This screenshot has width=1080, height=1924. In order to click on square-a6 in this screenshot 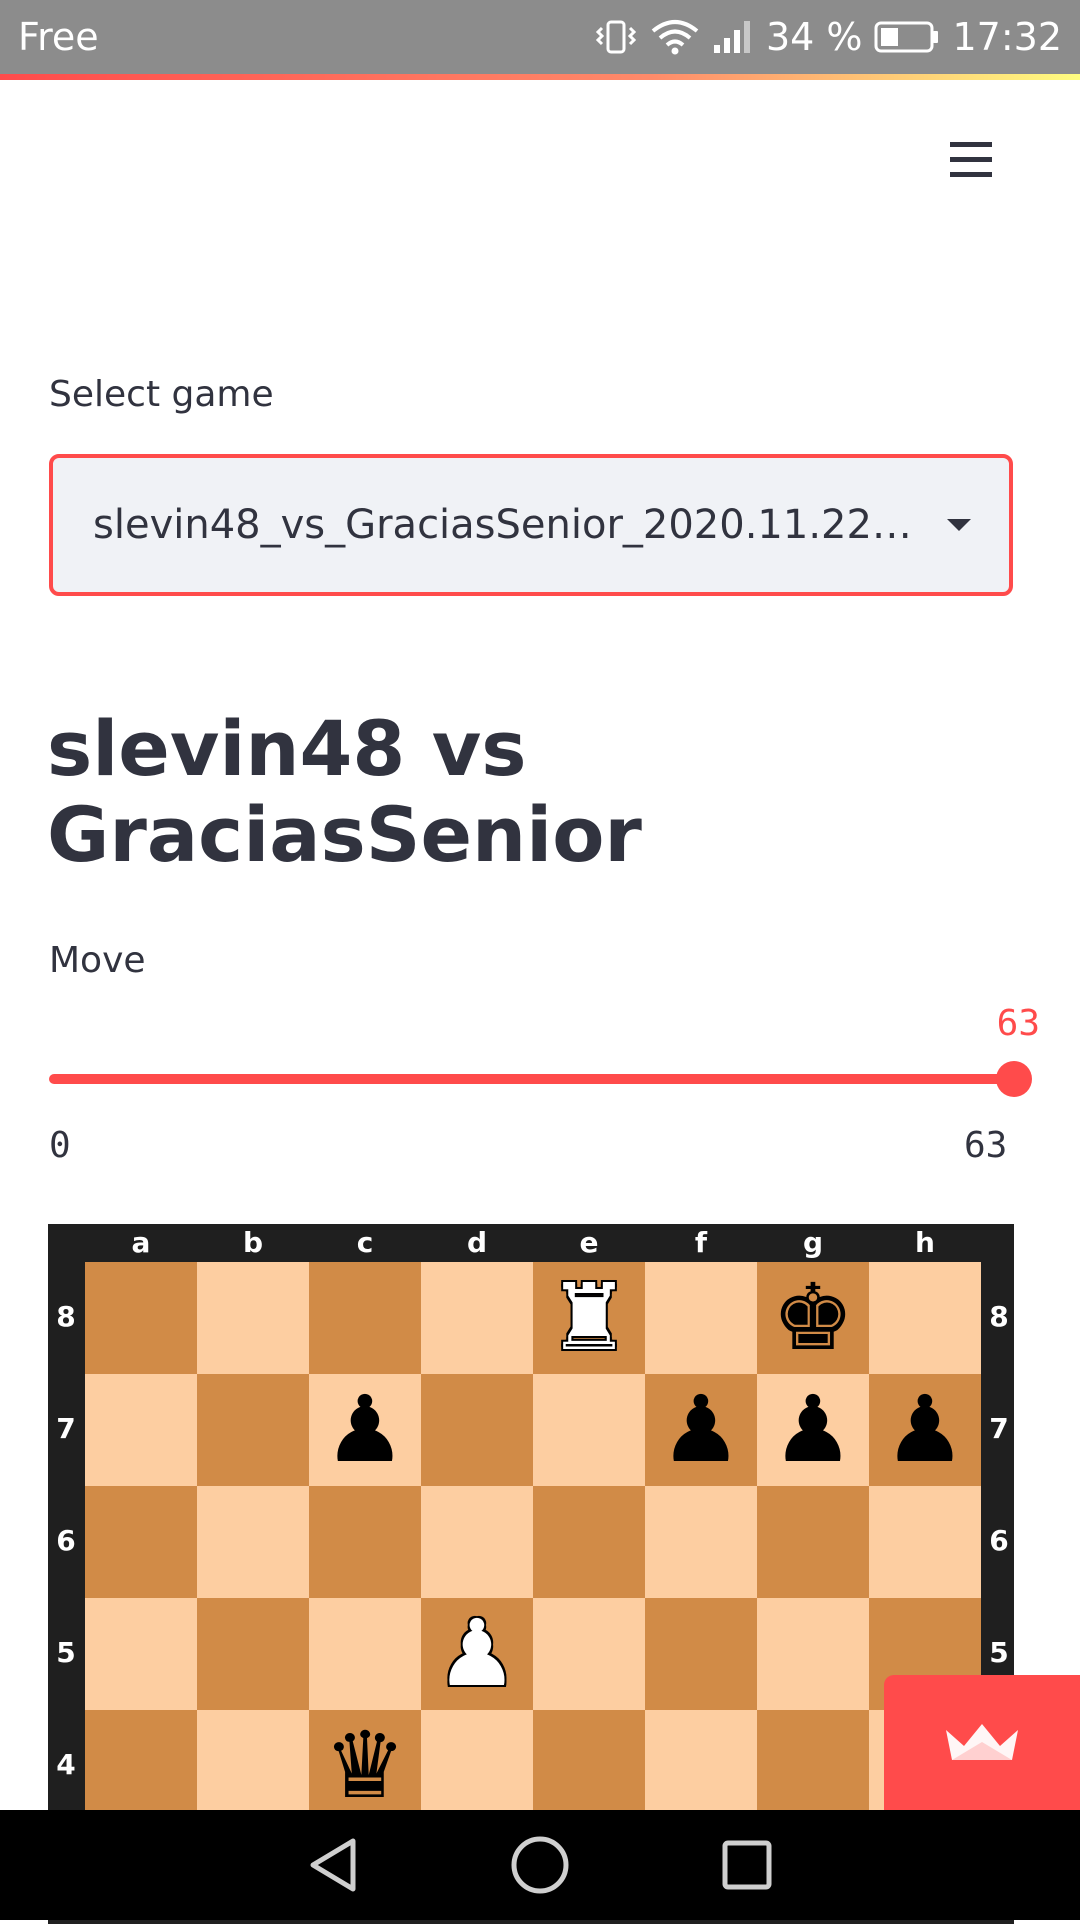, I will do `click(141, 1542)`.